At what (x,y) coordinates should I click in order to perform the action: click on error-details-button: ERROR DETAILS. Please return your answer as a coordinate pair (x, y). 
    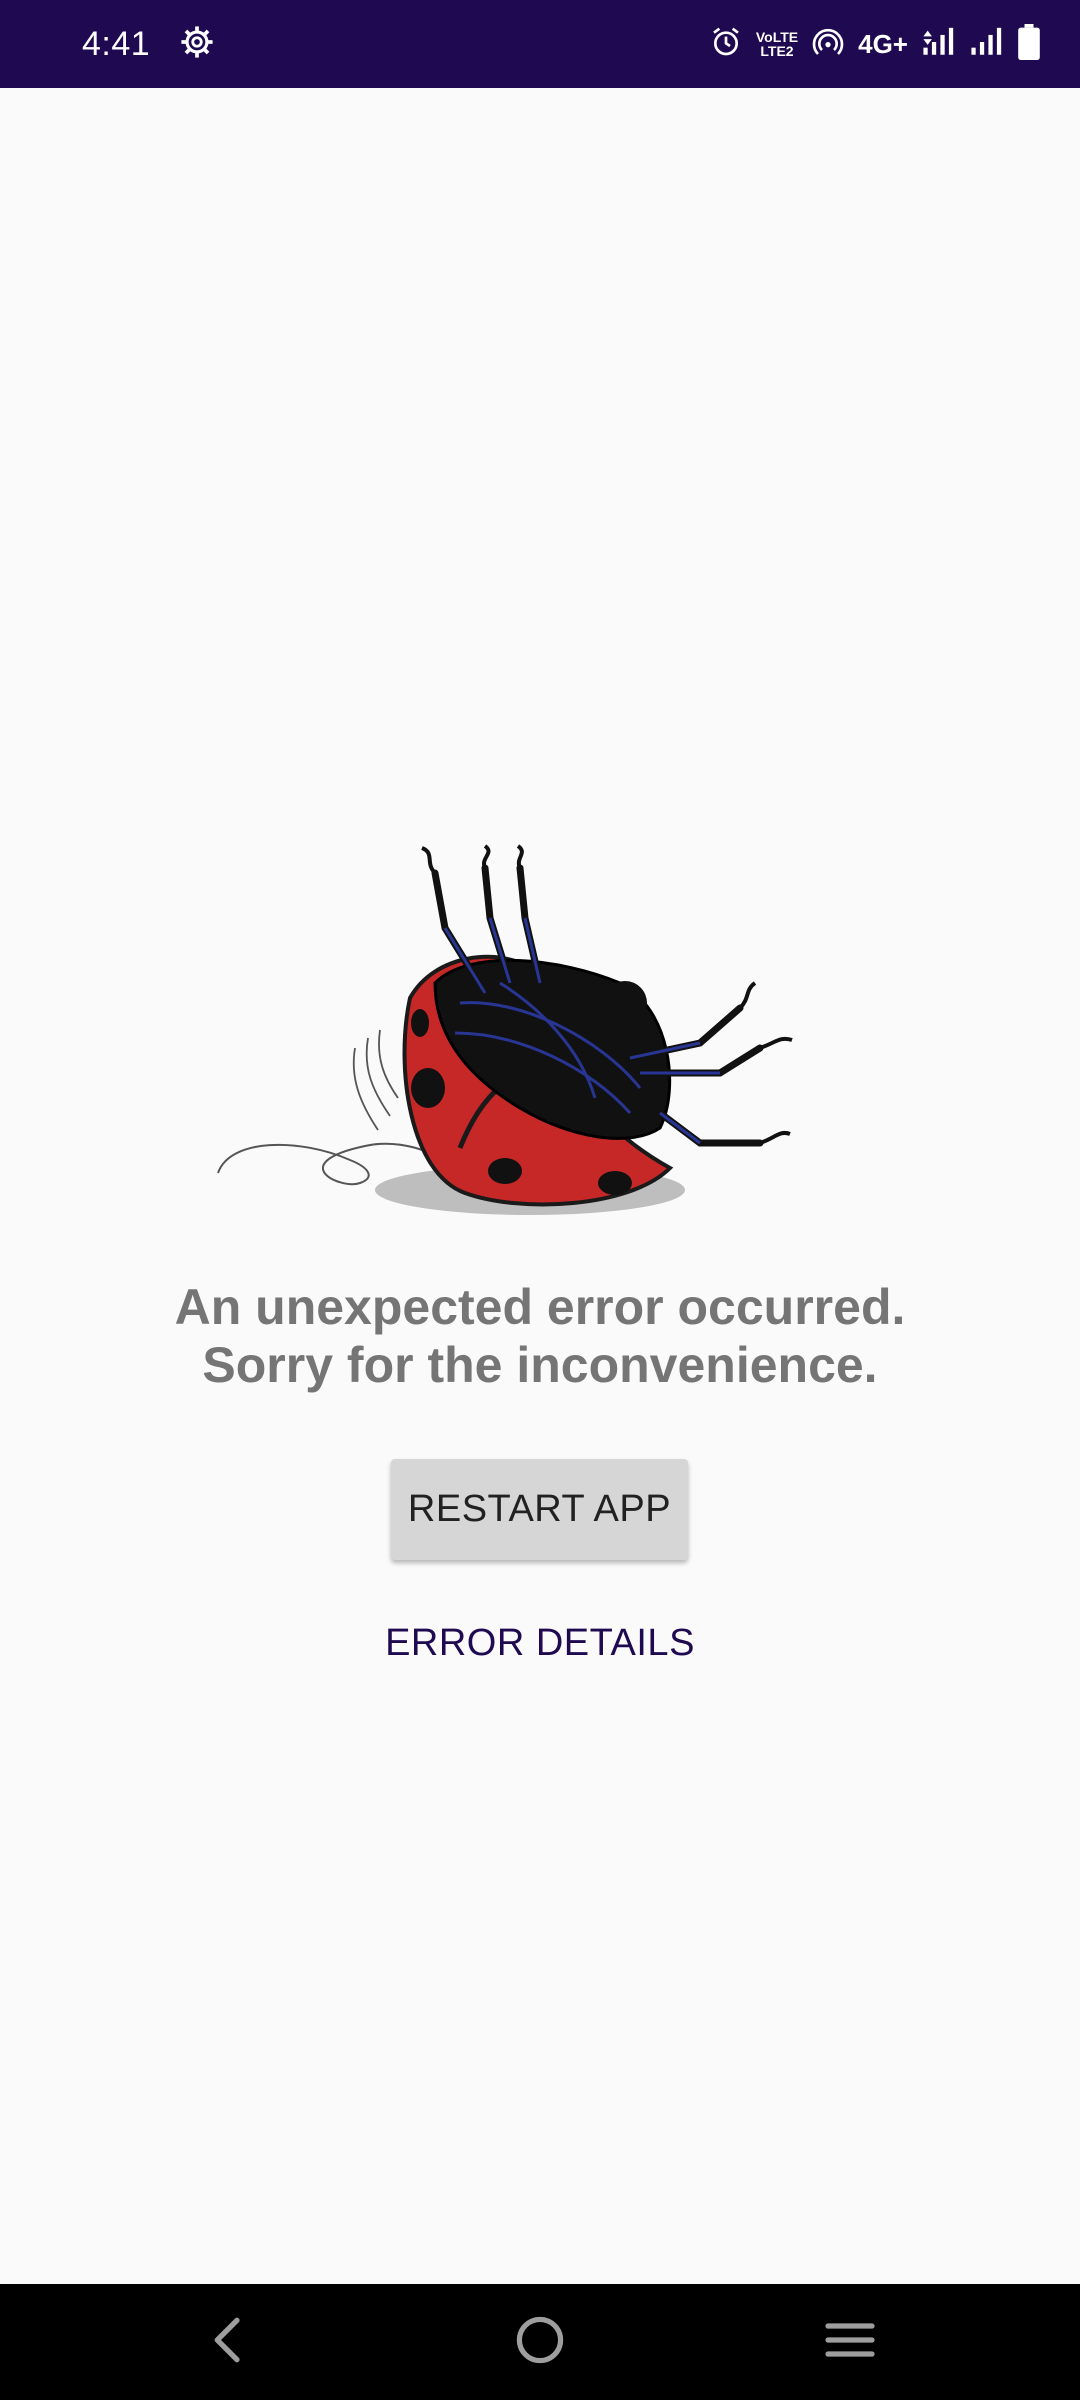
    Looking at the image, I should click on (540, 1643).